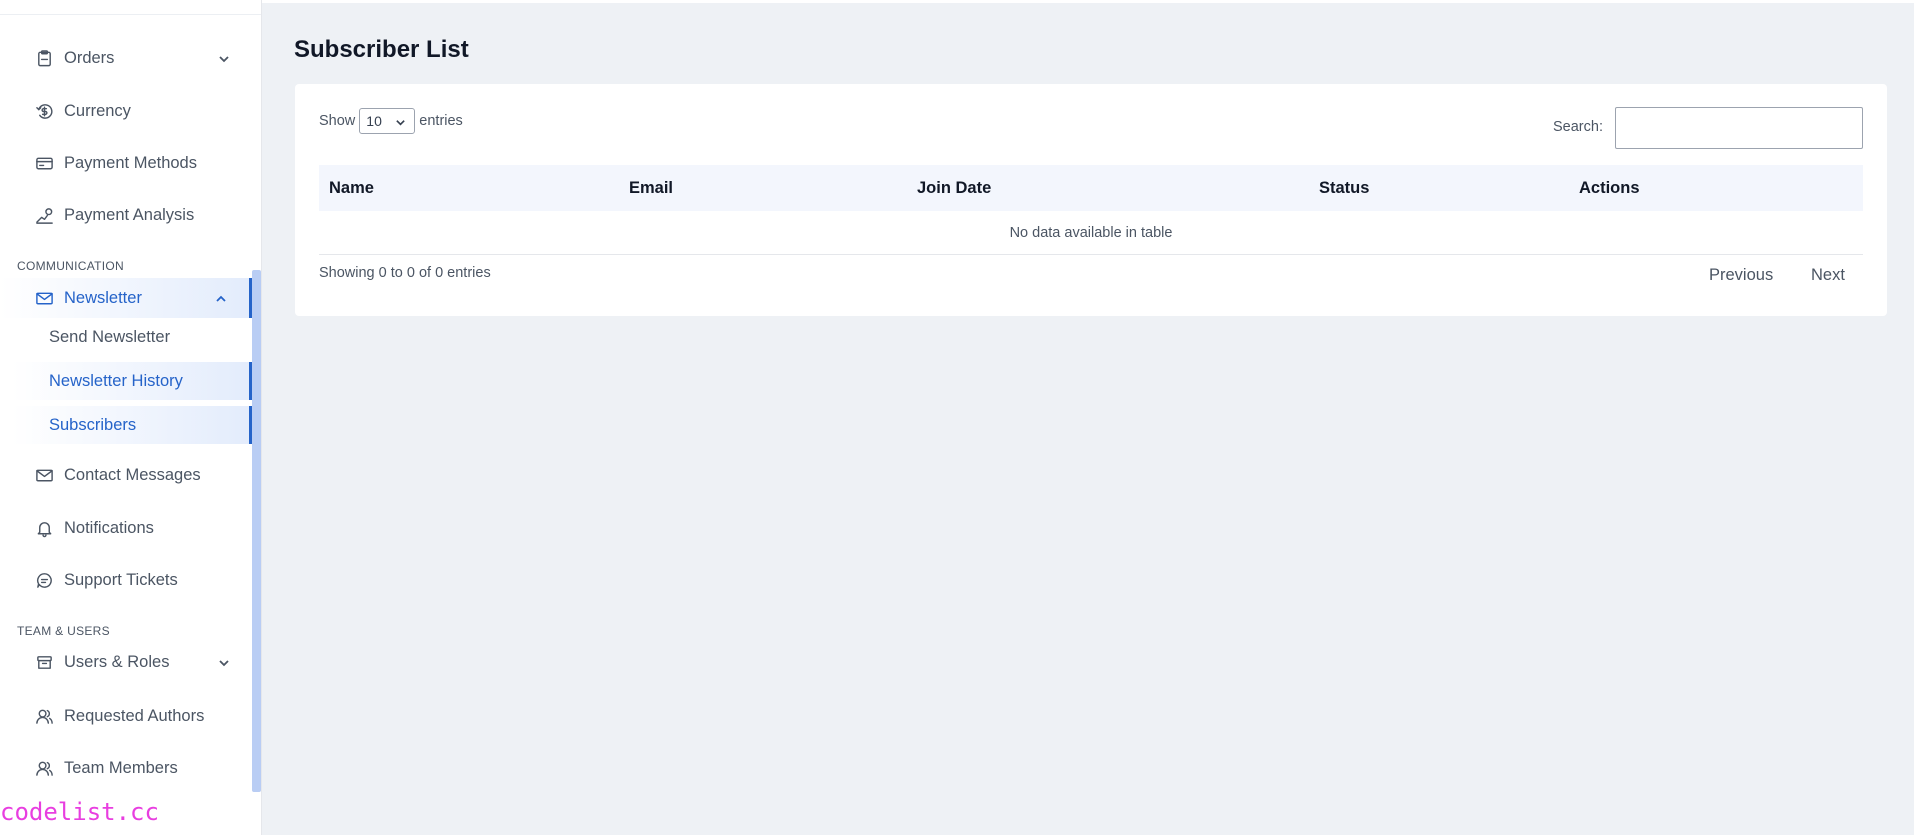 The height and width of the screenshot is (835, 1914). I want to click on watermark: codelist.cc, so click(79, 812).